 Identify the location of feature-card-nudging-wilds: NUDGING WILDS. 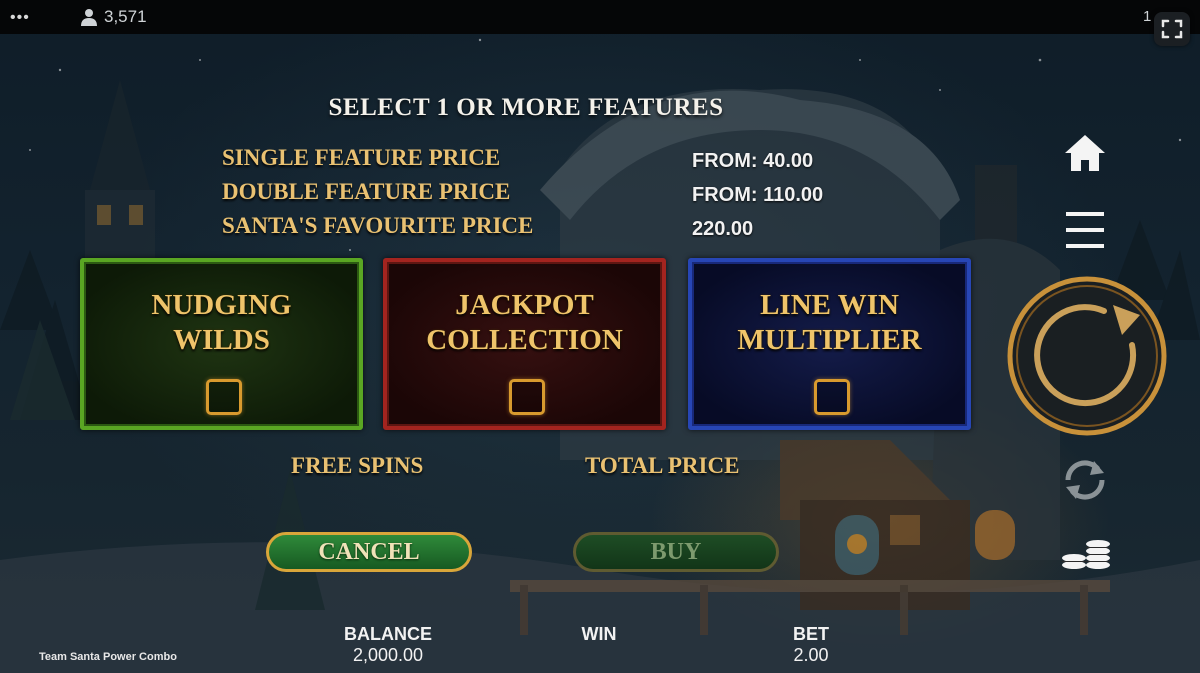
(221, 344).